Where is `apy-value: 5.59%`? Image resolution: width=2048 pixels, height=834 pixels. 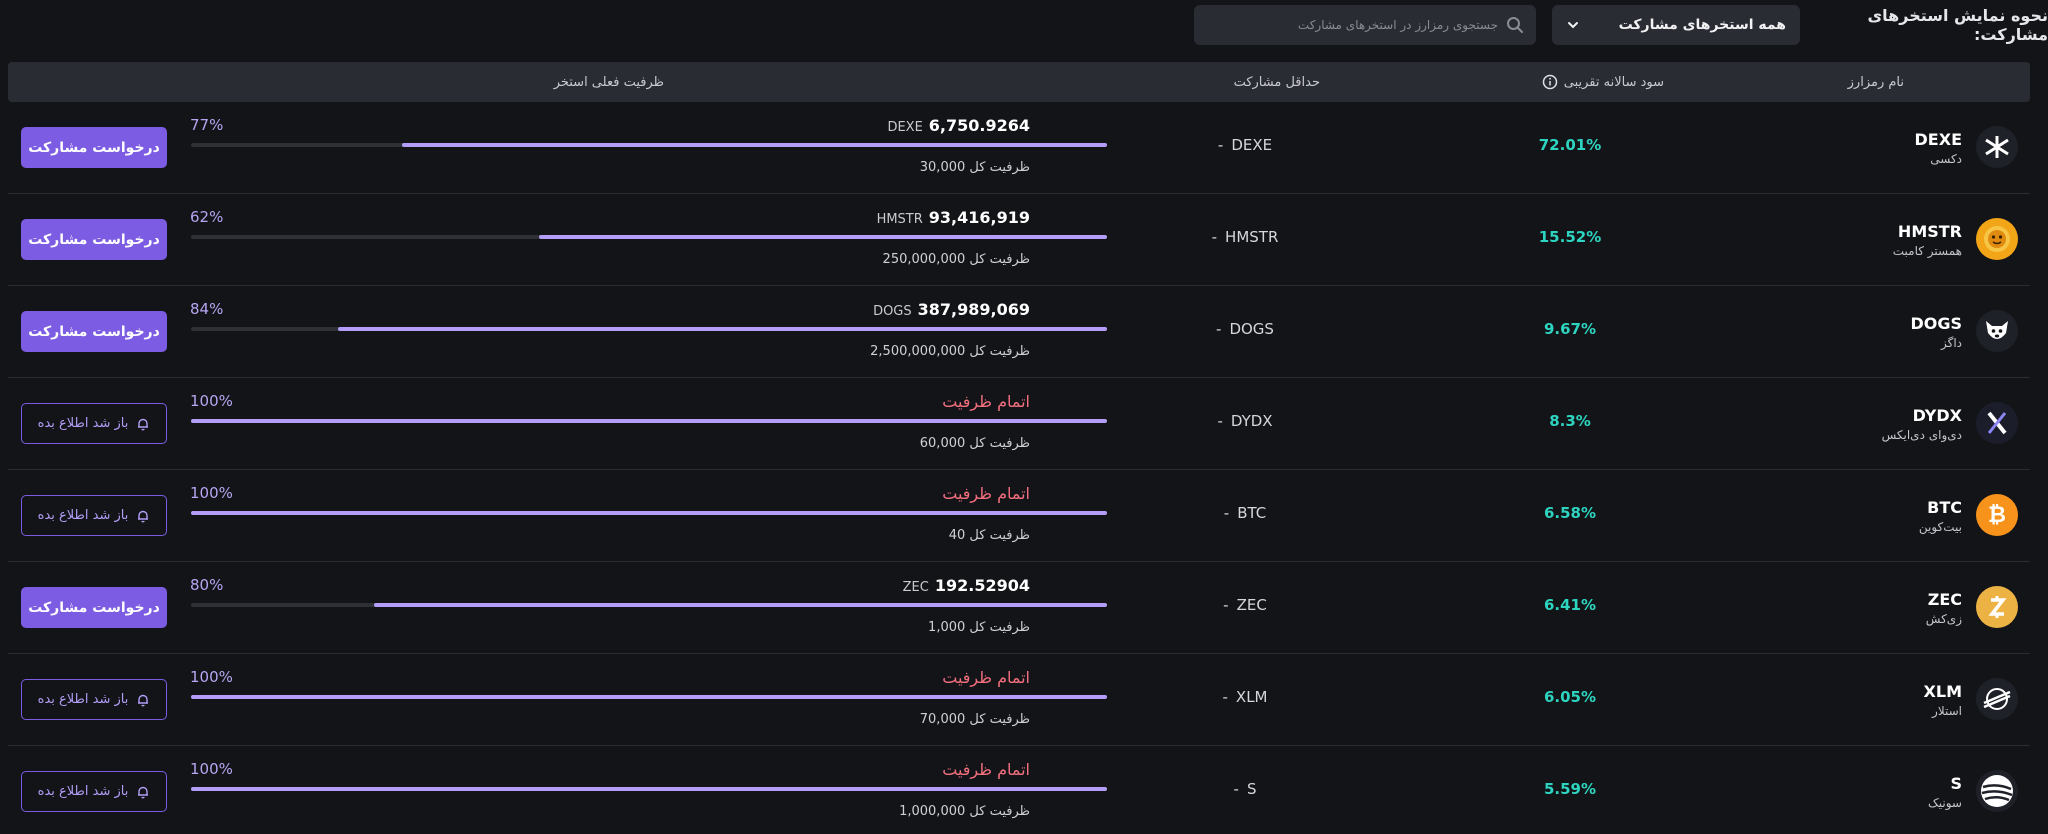
apy-value: 5.59% is located at coordinates (1570, 789).